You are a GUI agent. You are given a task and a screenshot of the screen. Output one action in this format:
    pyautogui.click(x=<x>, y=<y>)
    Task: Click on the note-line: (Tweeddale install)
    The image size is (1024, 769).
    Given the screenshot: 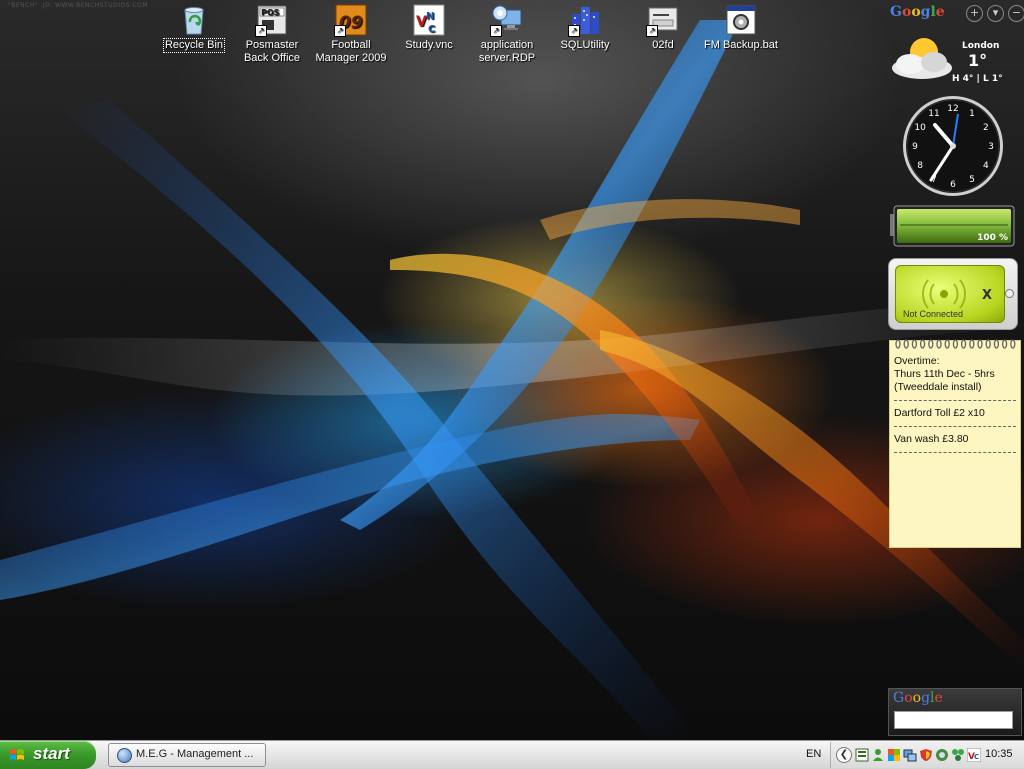 What is the action you would take?
    pyautogui.click(x=938, y=387)
    